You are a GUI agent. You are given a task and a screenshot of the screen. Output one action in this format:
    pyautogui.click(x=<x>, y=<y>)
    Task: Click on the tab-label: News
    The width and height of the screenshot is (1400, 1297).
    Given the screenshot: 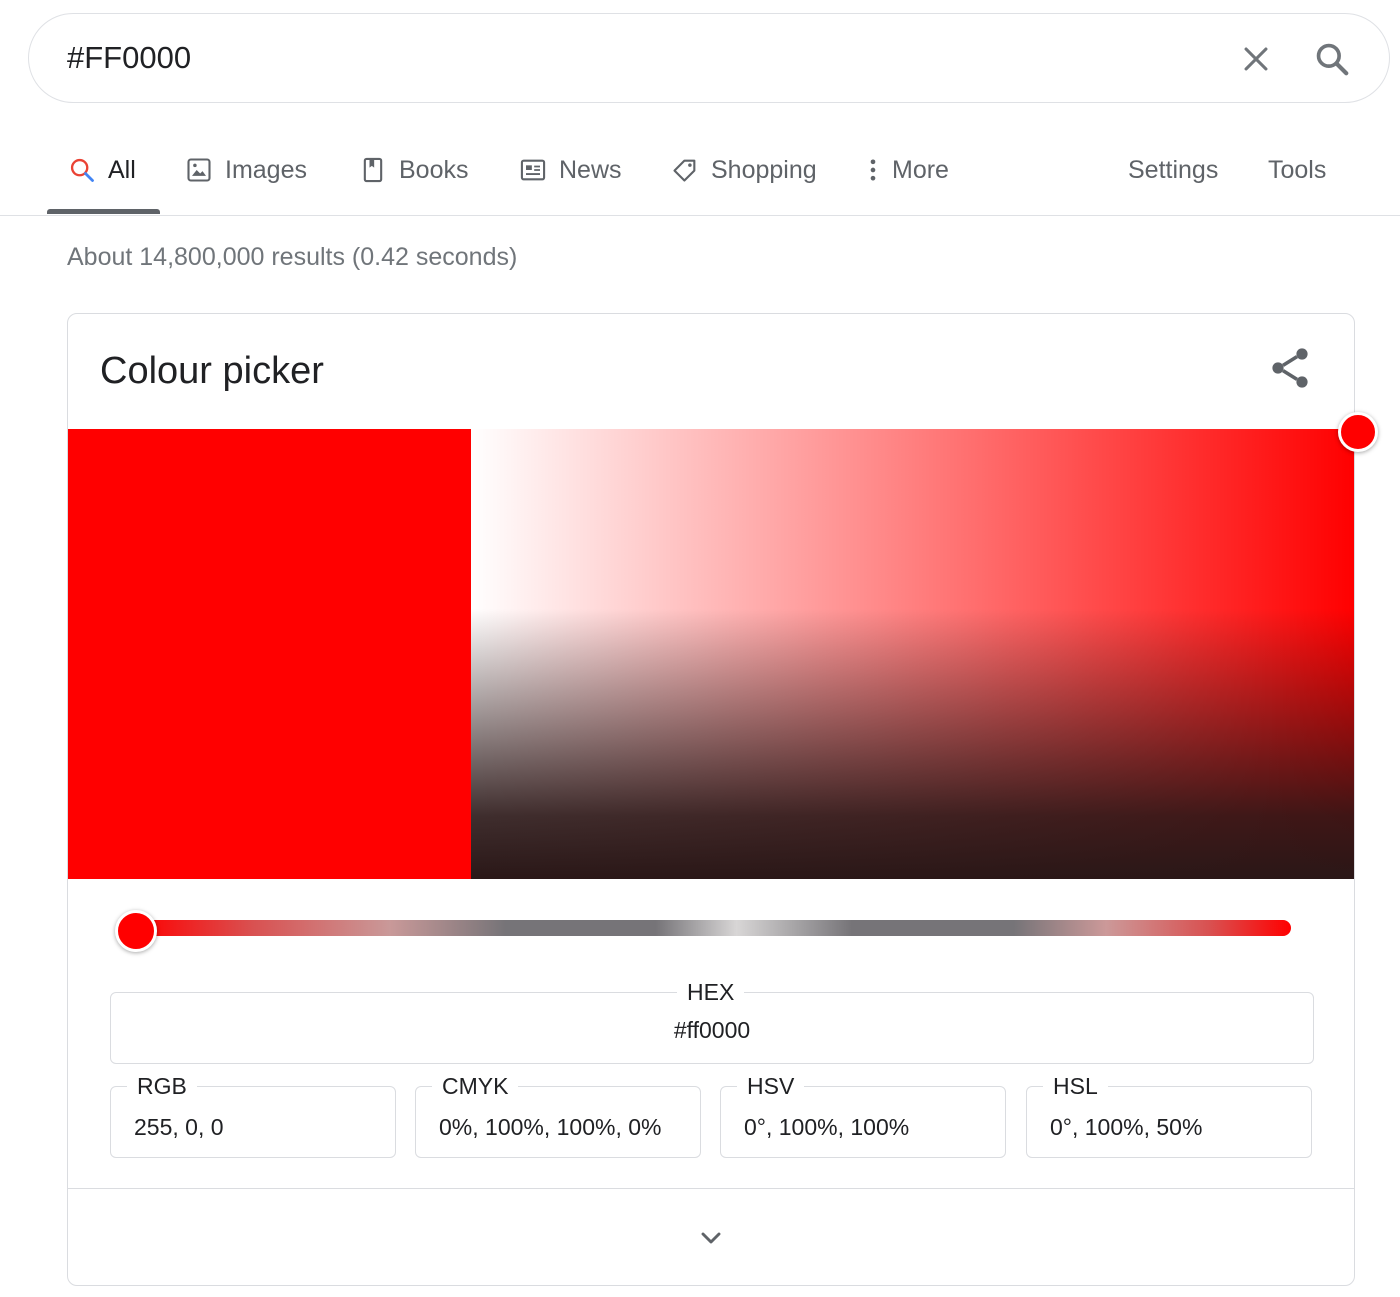 What is the action you would take?
    pyautogui.click(x=590, y=169)
    